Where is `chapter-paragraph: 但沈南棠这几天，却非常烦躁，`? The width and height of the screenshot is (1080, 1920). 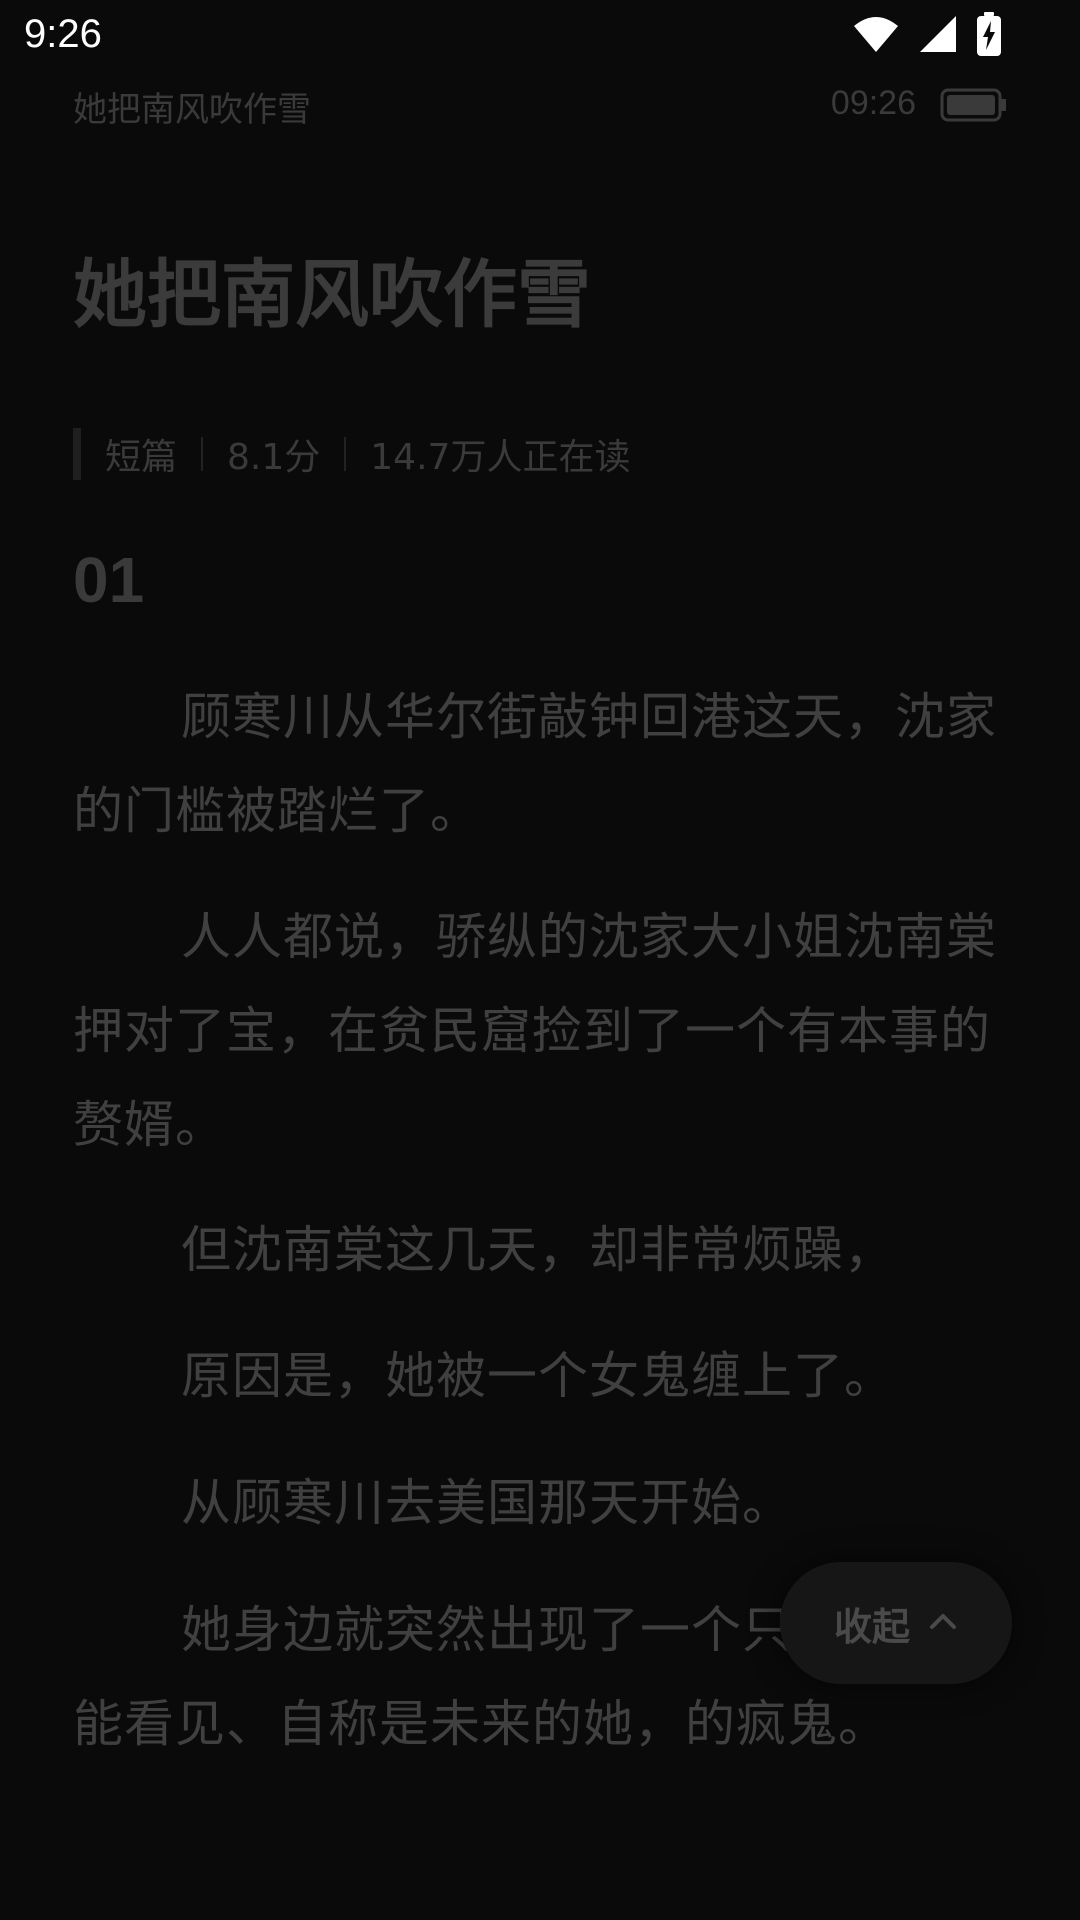
chapter-paragraph: 但沈南棠这几天，却非常烦躁， is located at coordinates (538, 1250).